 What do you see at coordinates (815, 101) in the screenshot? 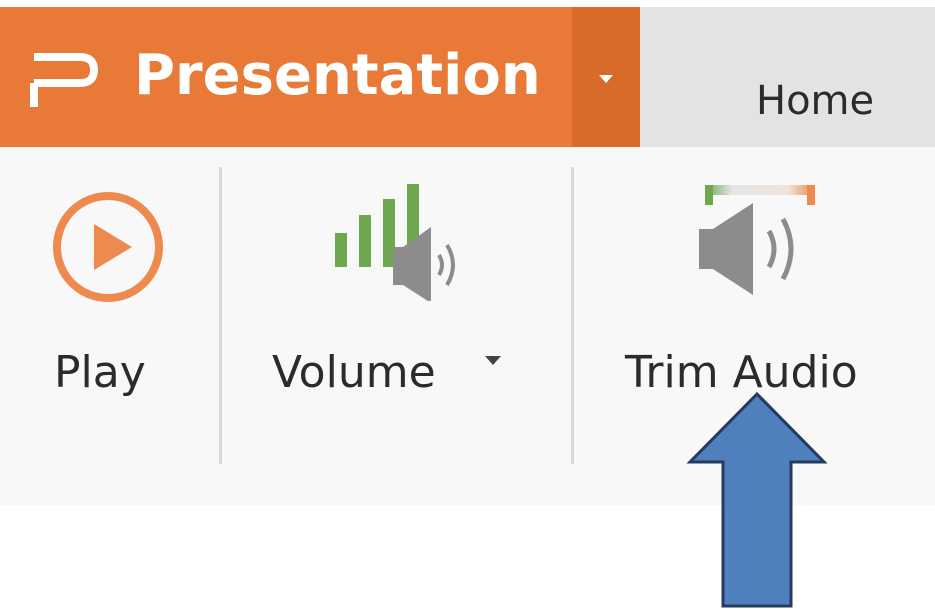
I see `tab-home: Home` at bounding box center [815, 101].